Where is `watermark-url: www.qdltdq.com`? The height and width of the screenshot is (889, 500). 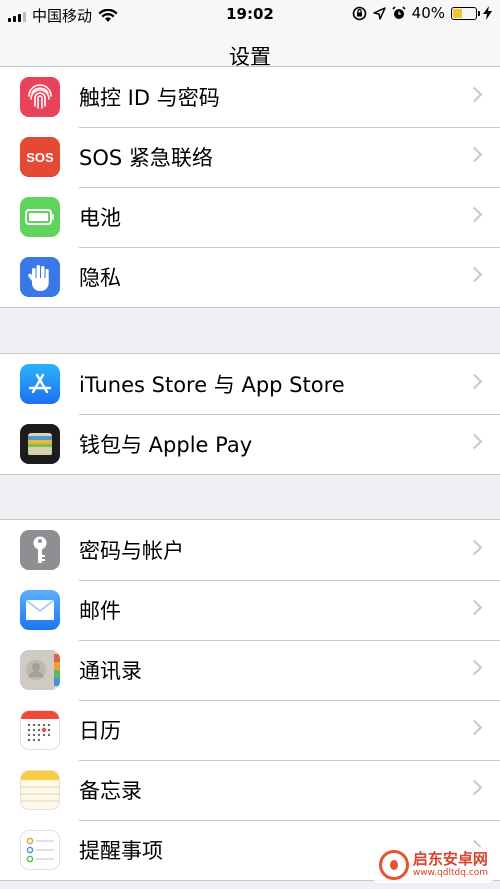 watermark-url: www.qdltdq.com is located at coordinates (450, 873).